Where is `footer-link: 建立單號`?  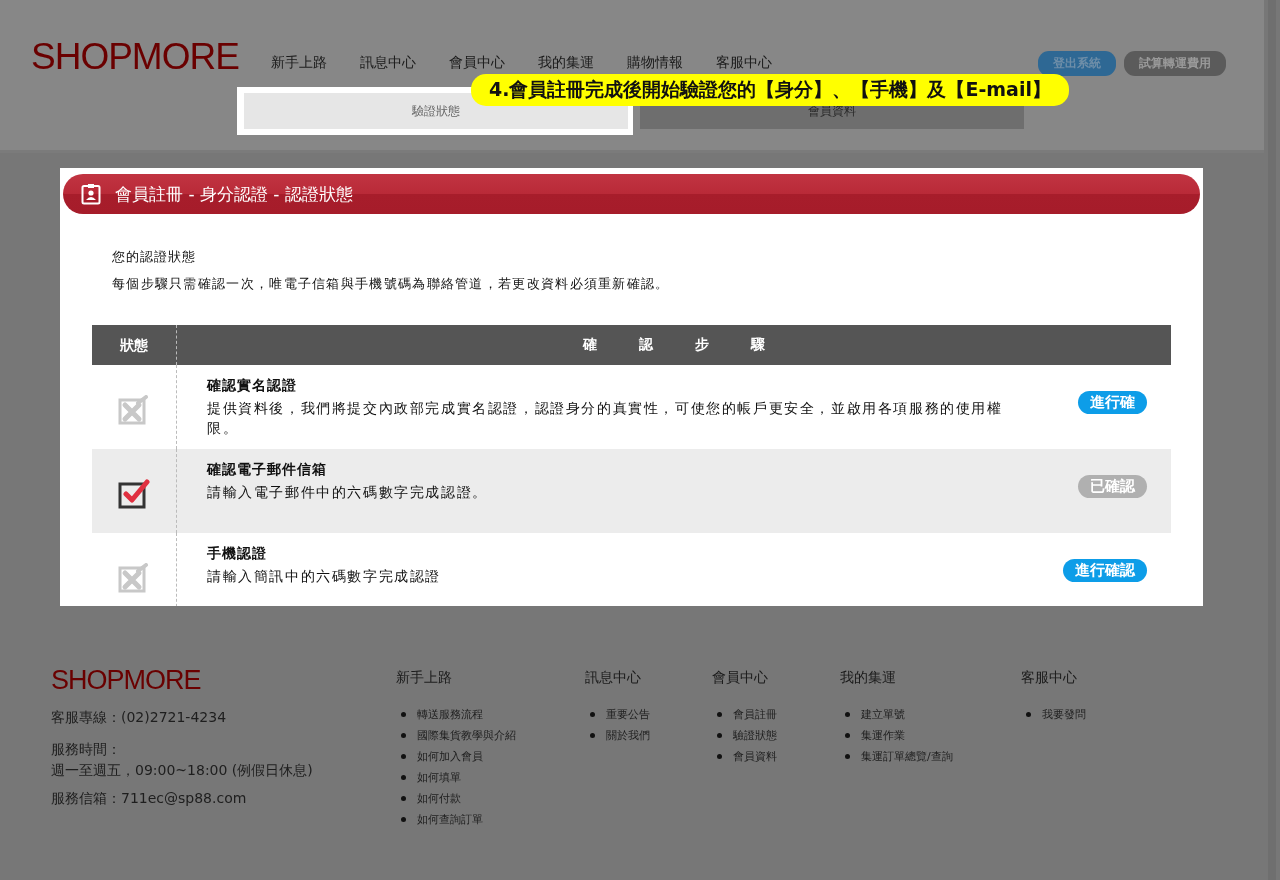 footer-link: 建立單號 is located at coordinates (883, 714).